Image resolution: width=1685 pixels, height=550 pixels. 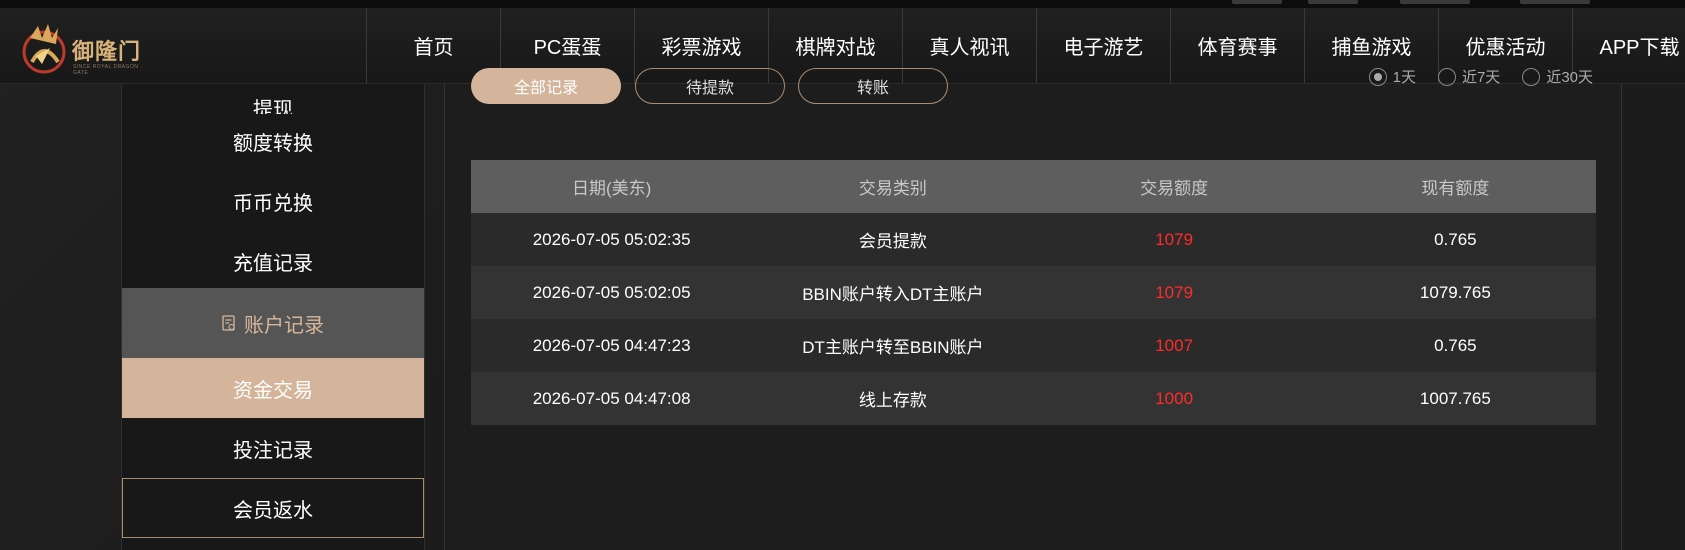 What do you see at coordinates (892, 241) in the screenshot?
I see `cell-type: 会员提款` at bounding box center [892, 241].